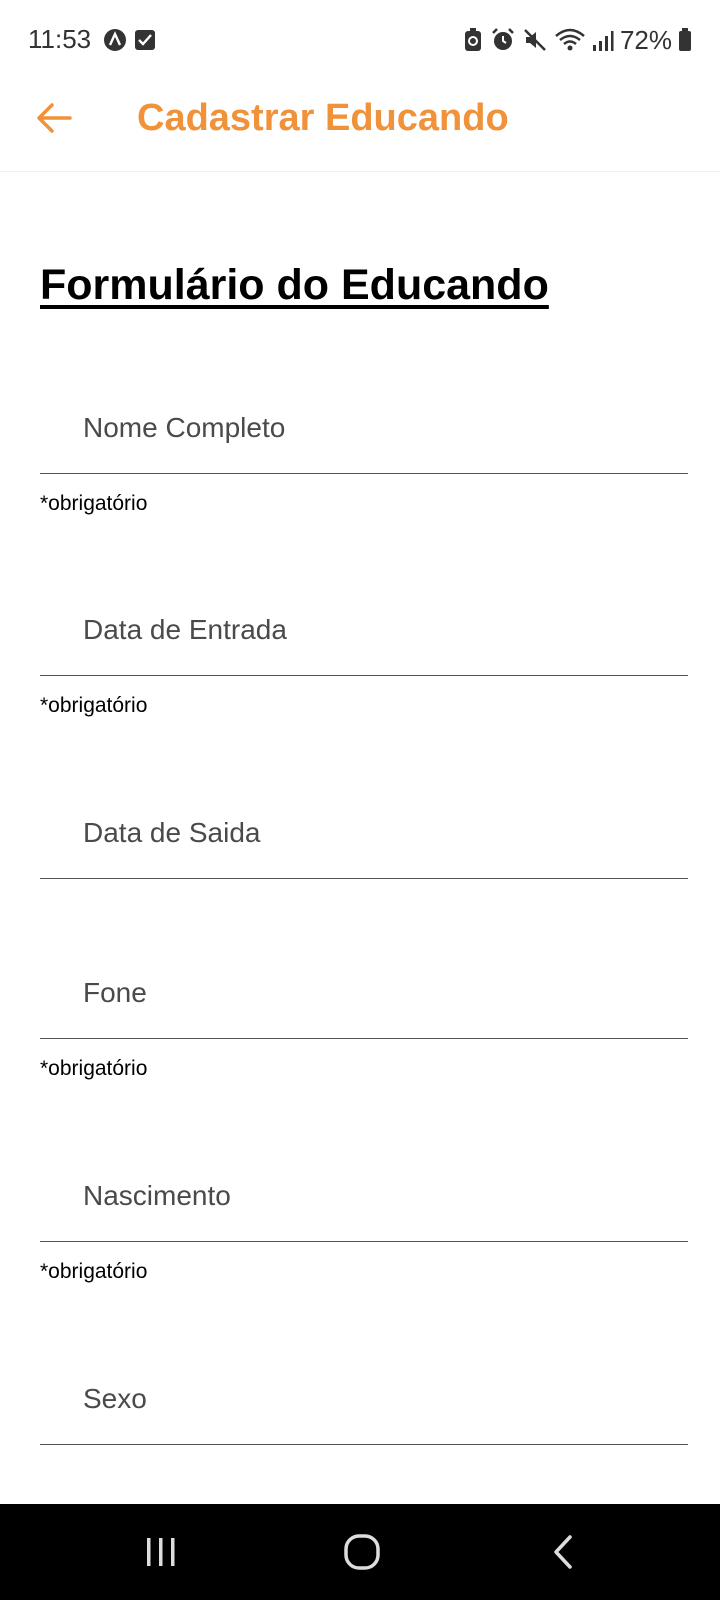  What do you see at coordinates (364, 633) in the screenshot?
I see `entry-date-input: Data de Entrada` at bounding box center [364, 633].